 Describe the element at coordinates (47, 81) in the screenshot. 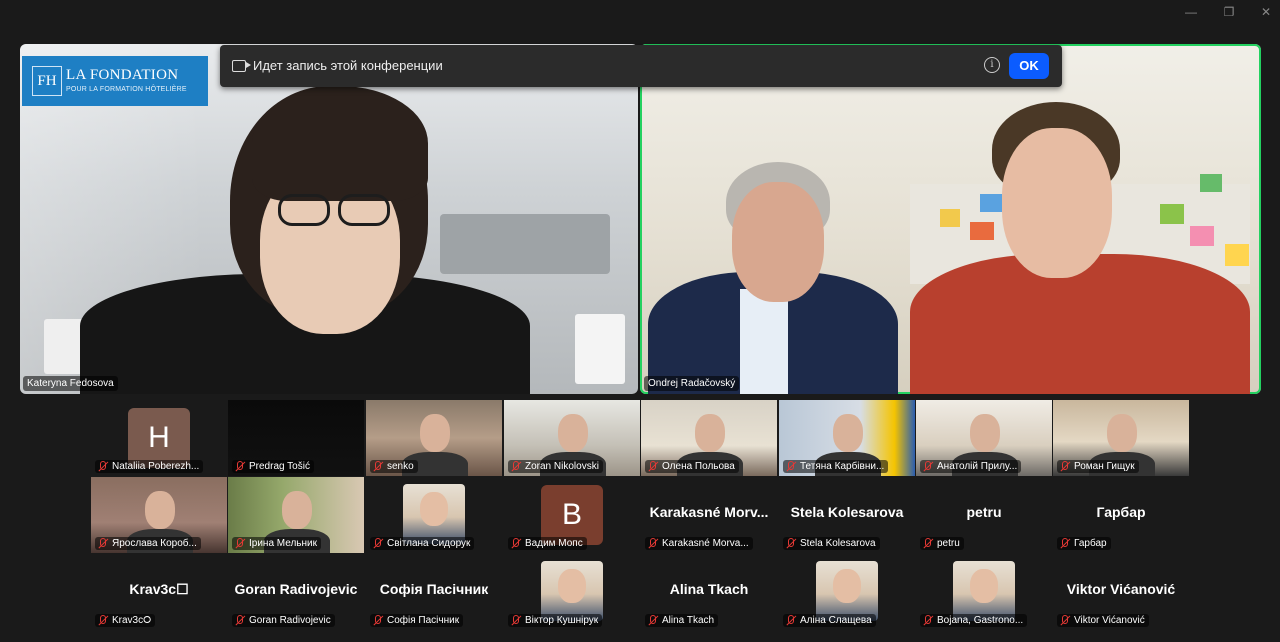

I see `logo-mark: FH` at that location.